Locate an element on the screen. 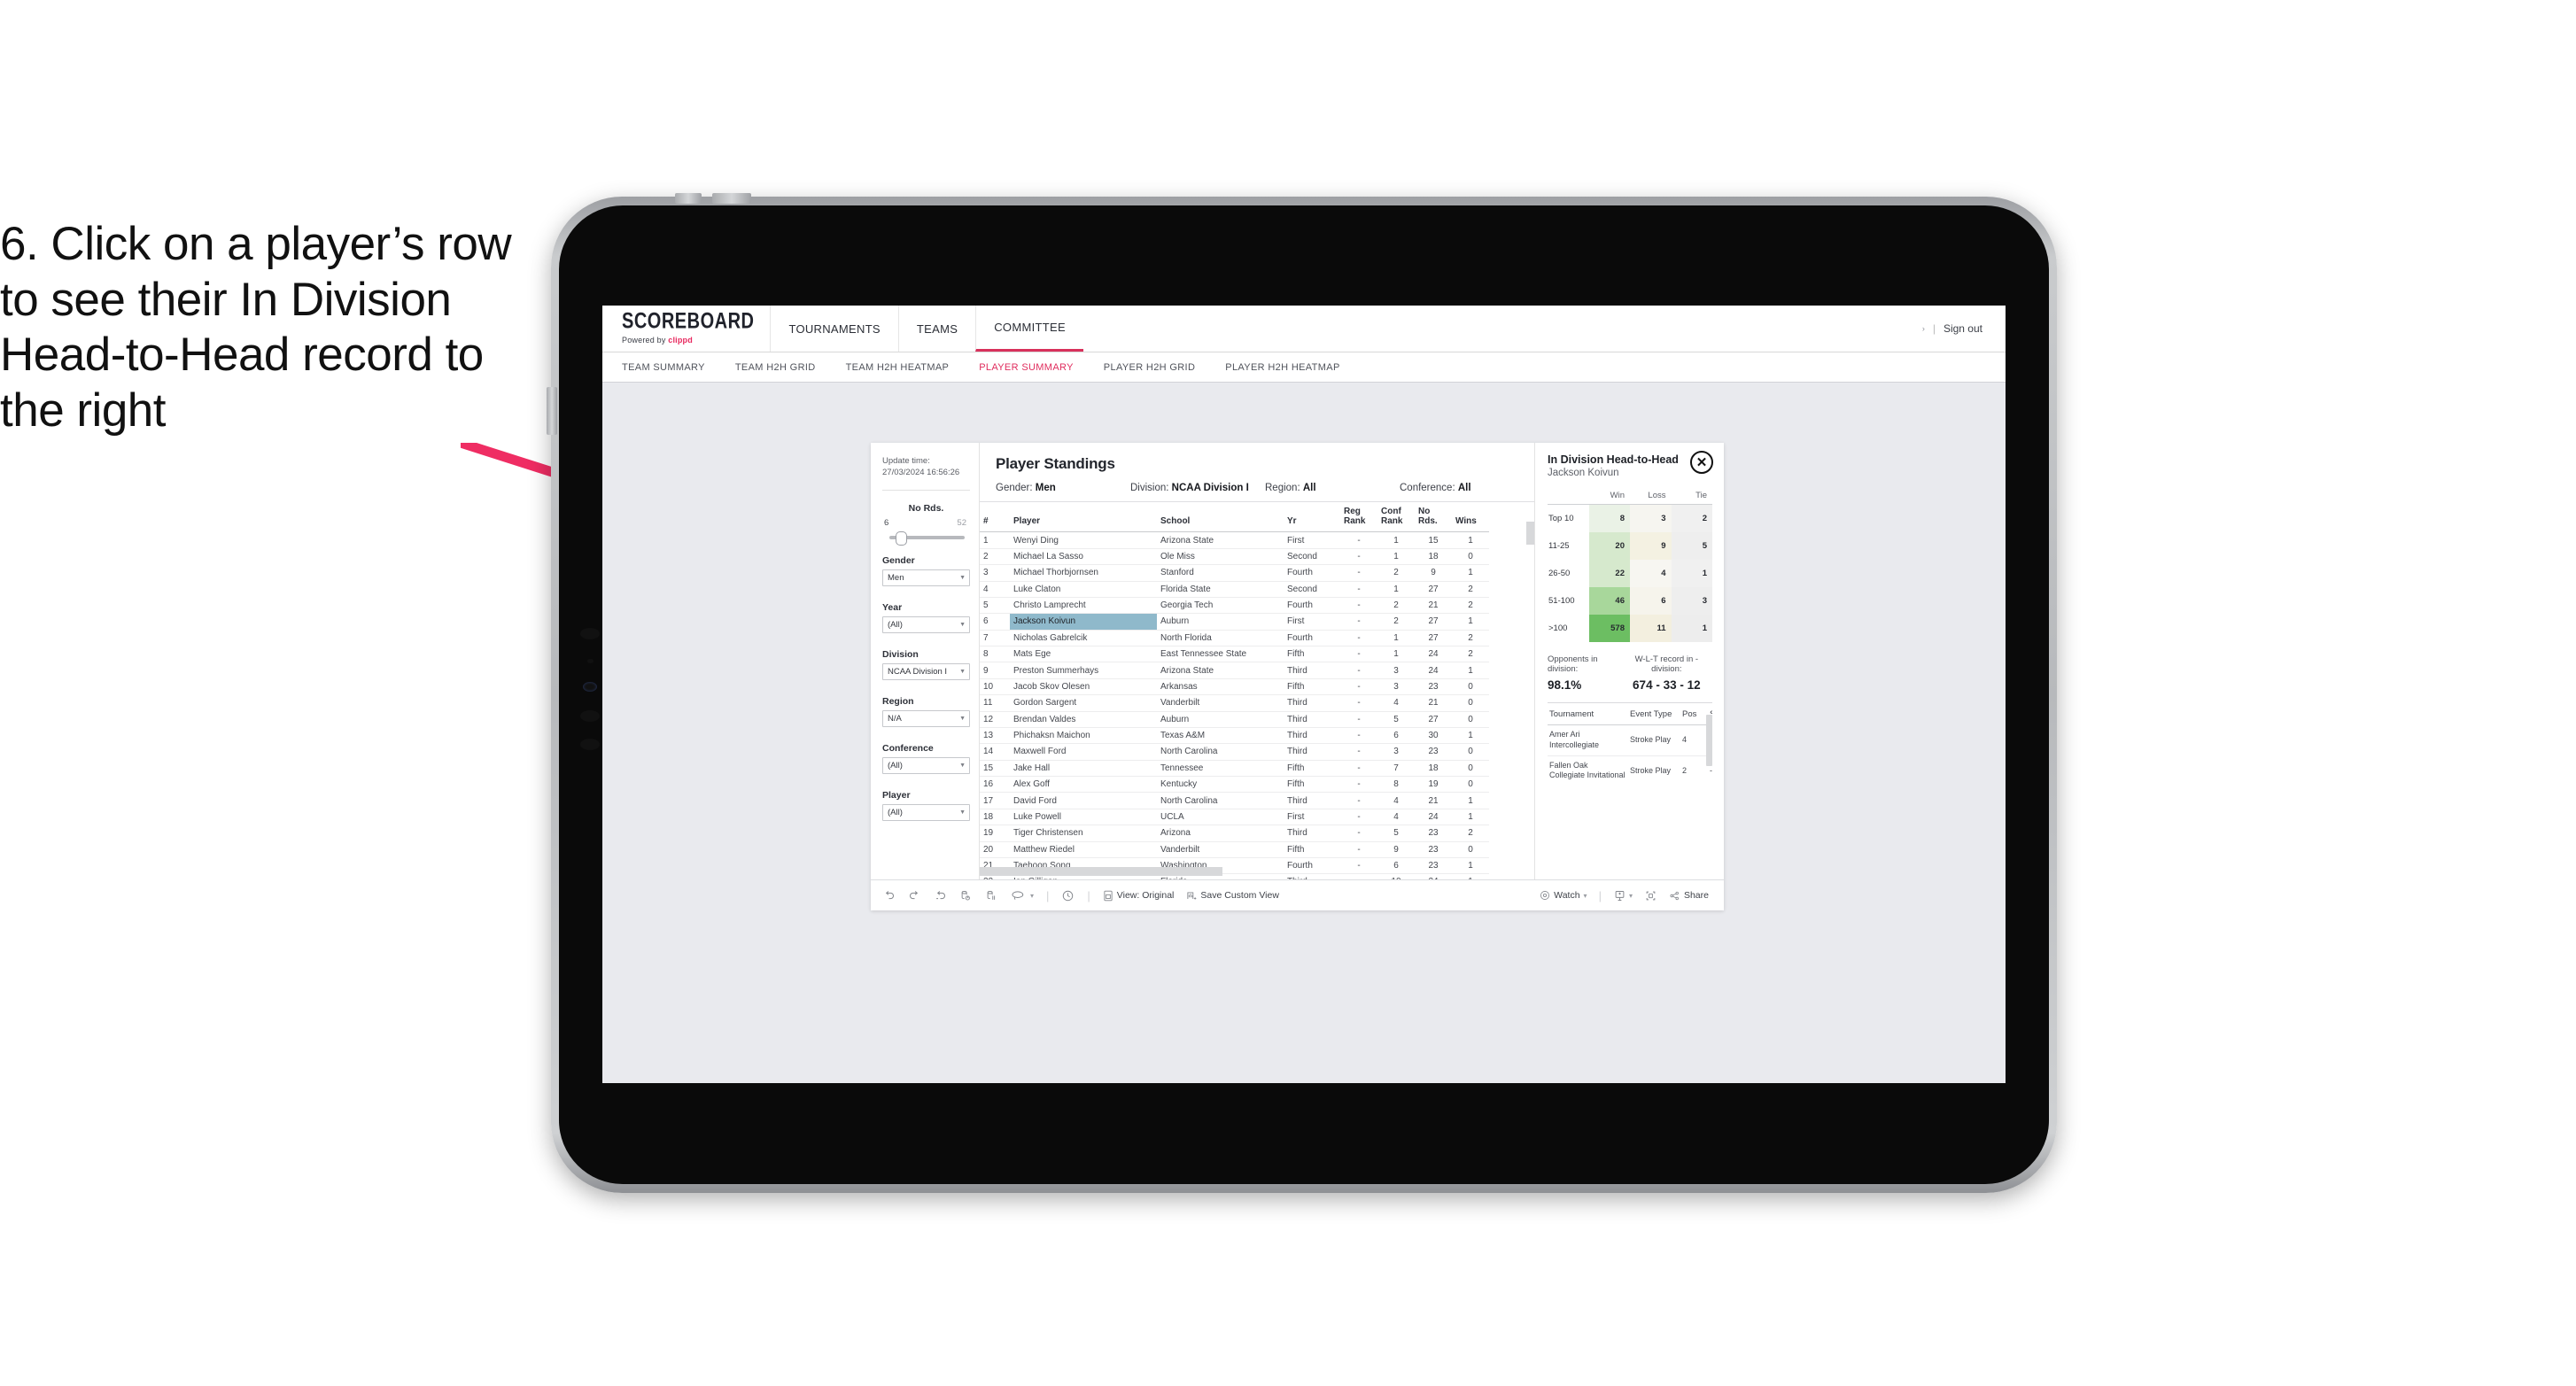 This screenshot has height=1386, width=2576. tab-player-h2h-grid: PLAYER H2H GRID is located at coordinates (1149, 368).